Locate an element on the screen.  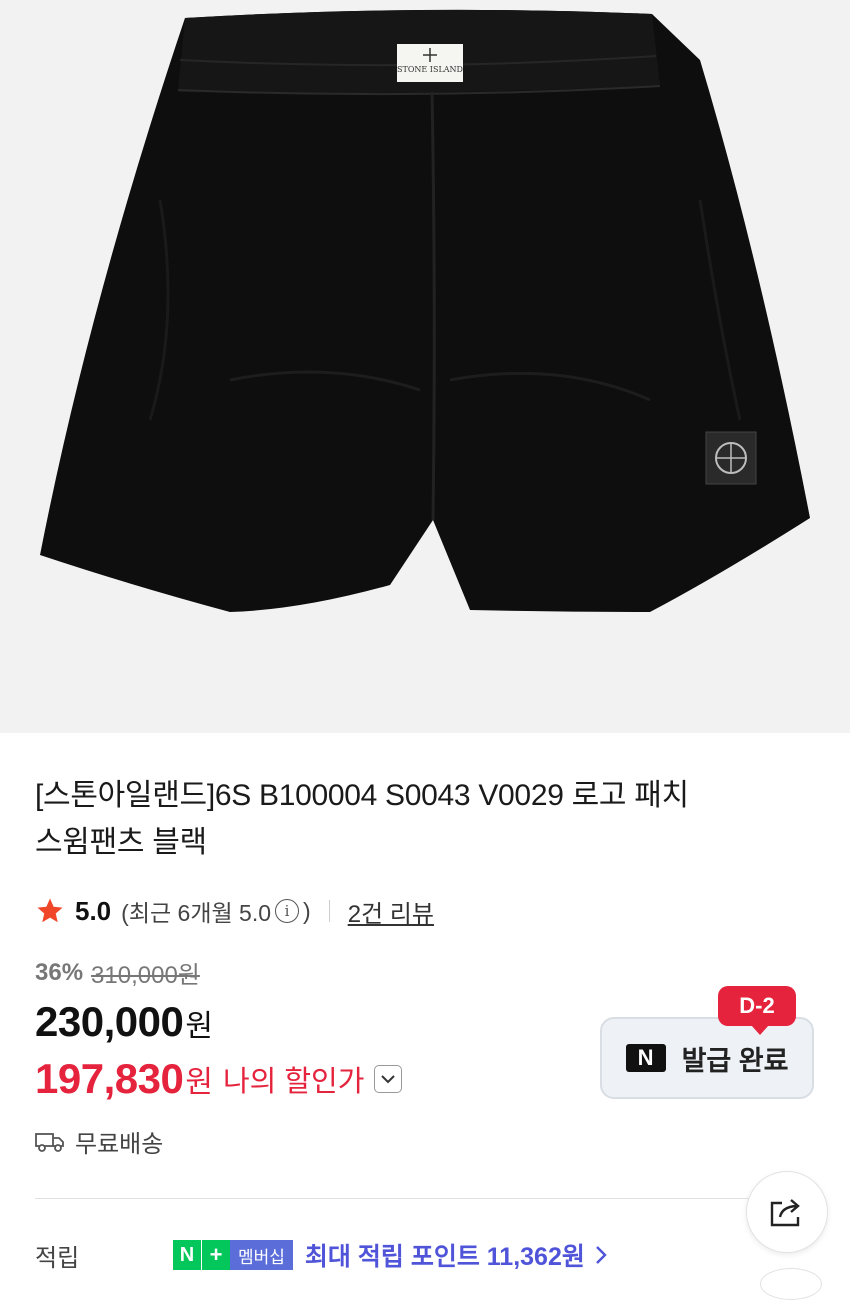
my-price-unit: 원 is located at coordinates (199, 1082).